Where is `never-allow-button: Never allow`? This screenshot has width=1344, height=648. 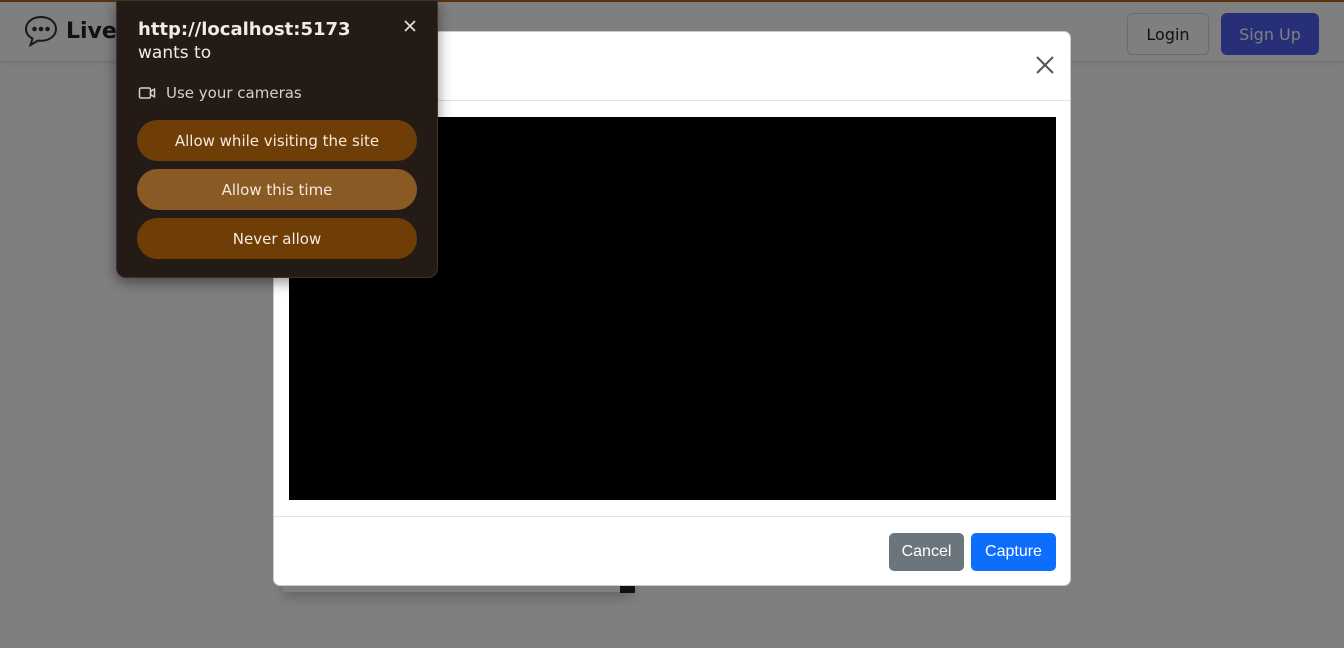 never-allow-button: Never allow is located at coordinates (277, 238).